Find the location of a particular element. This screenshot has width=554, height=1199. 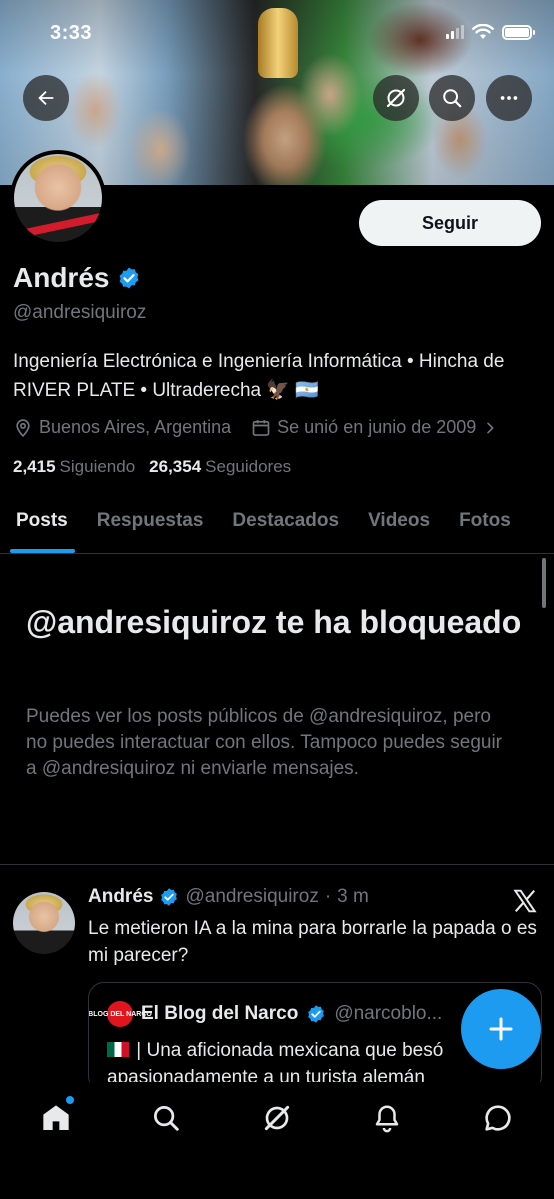

x-logo-icon is located at coordinates (525, 901).